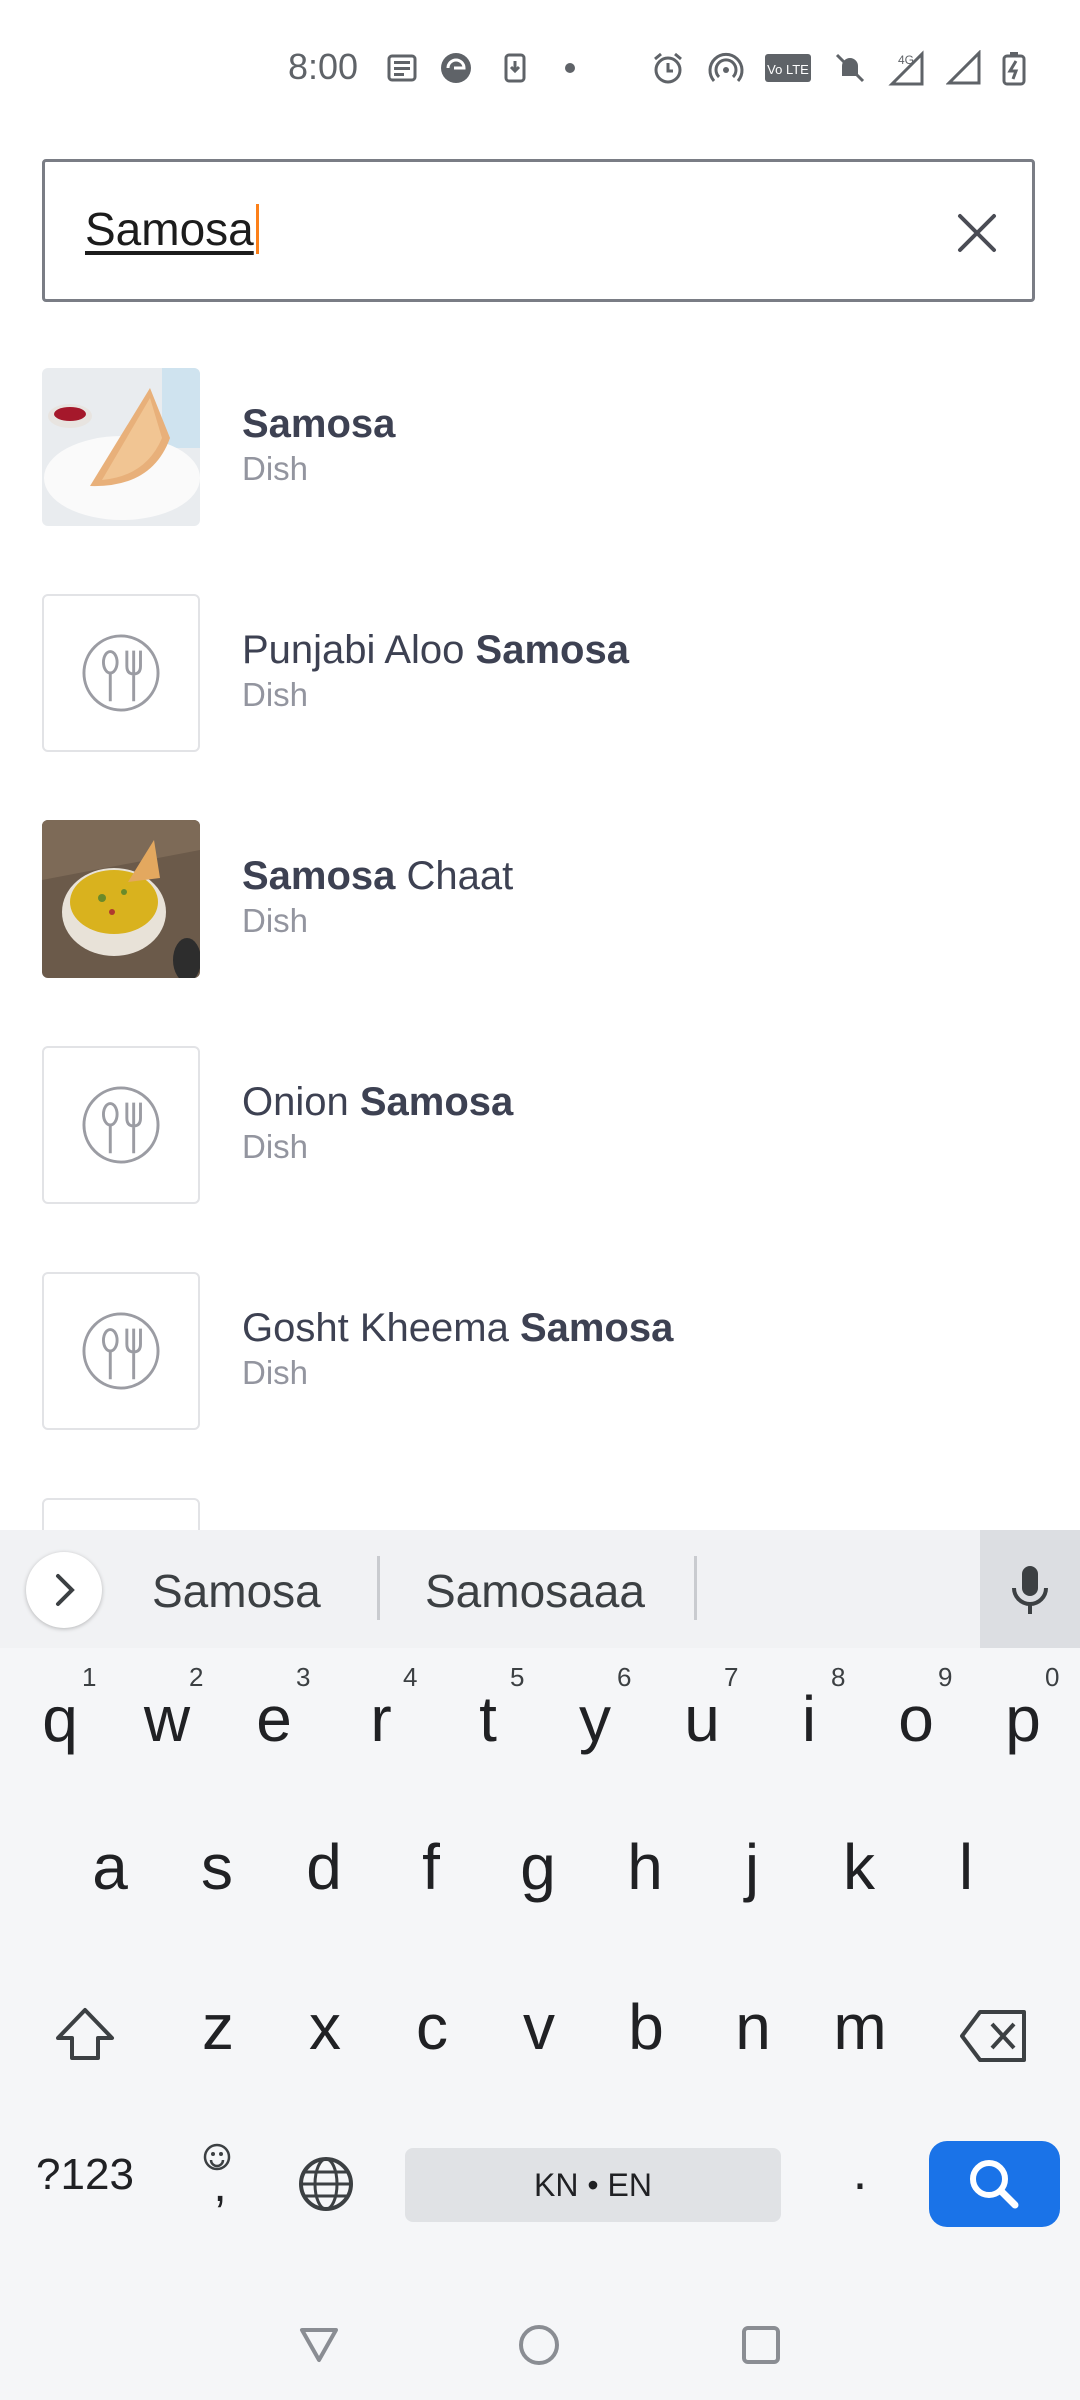  What do you see at coordinates (236, 1591) in the screenshot?
I see `suggestion-1: Samosa` at bounding box center [236, 1591].